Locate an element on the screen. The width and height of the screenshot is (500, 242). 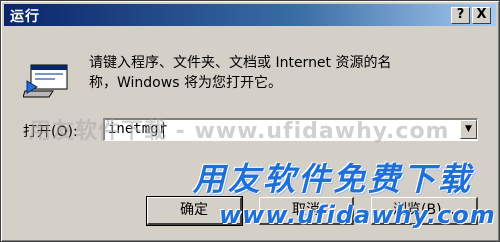
watermark-url-blue: www.ufidawhy.com is located at coordinates (357, 215).